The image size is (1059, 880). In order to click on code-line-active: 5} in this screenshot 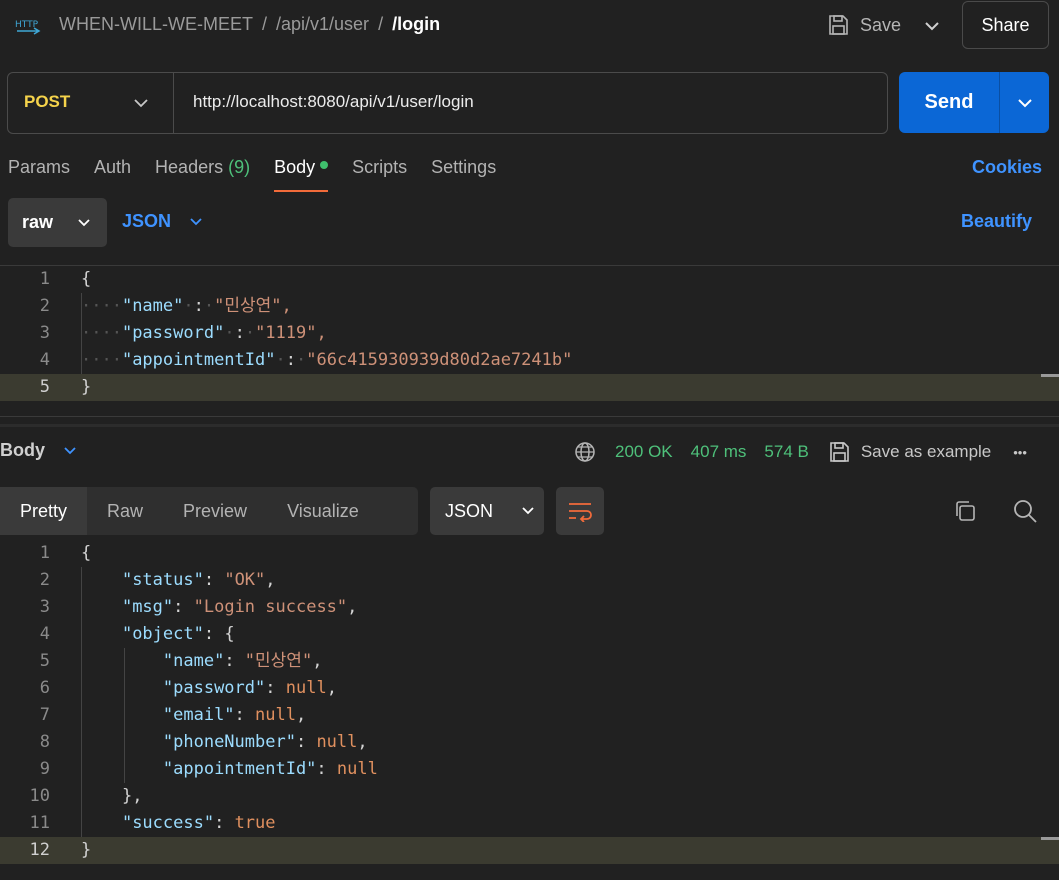, I will do `click(529, 387)`.